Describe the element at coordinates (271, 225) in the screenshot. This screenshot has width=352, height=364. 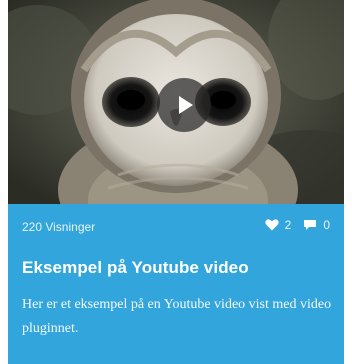
I see `heart-icon` at that location.